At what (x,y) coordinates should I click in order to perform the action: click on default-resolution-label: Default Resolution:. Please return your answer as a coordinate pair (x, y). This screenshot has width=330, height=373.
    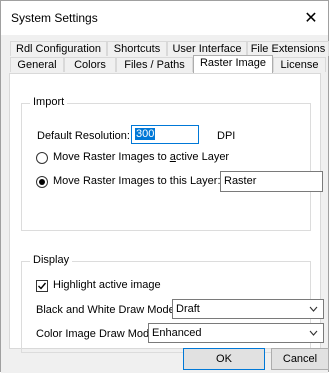
    Looking at the image, I should click on (83, 136).